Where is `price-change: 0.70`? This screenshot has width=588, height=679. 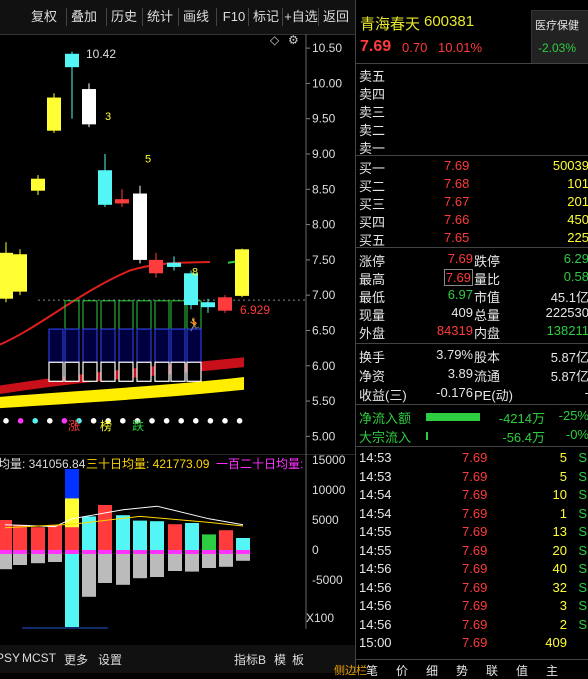
price-change: 0.70 is located at coordinates (415, 47).